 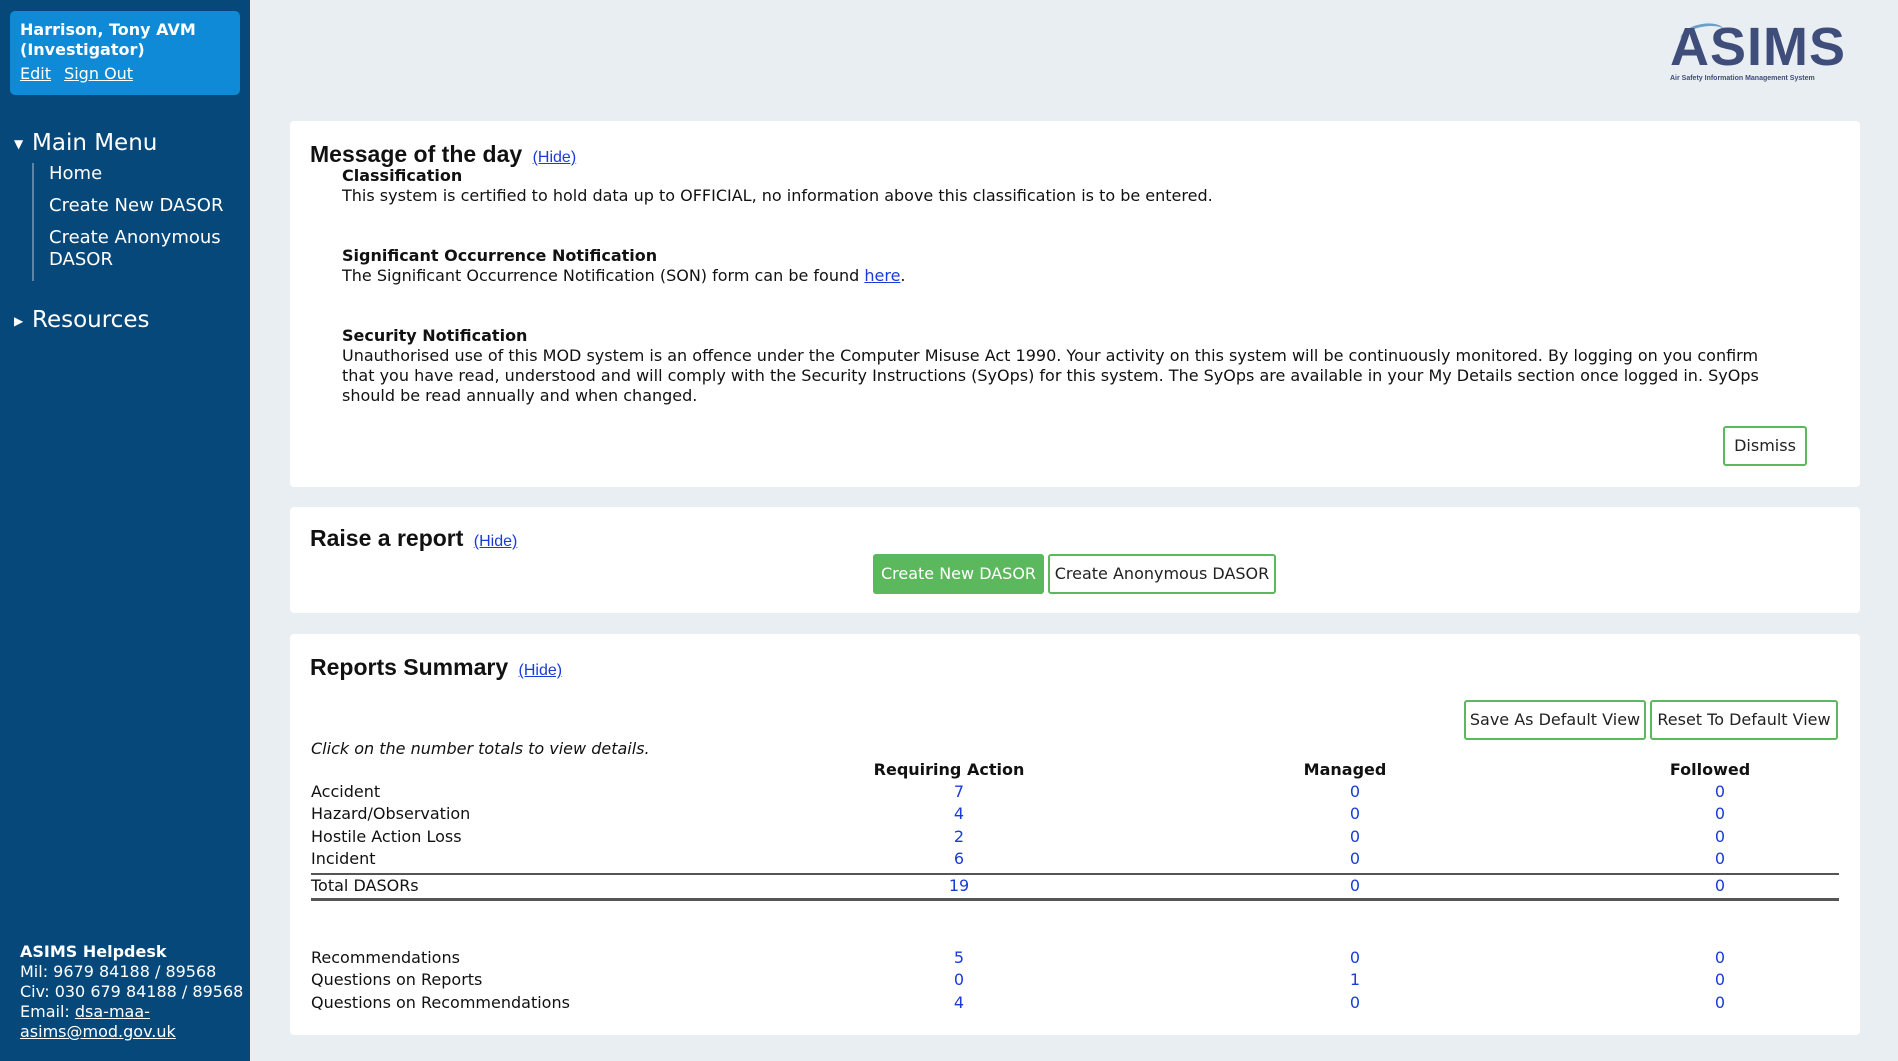 What do you see at coordinates (386, 836) in the screenshot?
I see `row-label: Hostile Action Loss` at bounding box center [386, 836].